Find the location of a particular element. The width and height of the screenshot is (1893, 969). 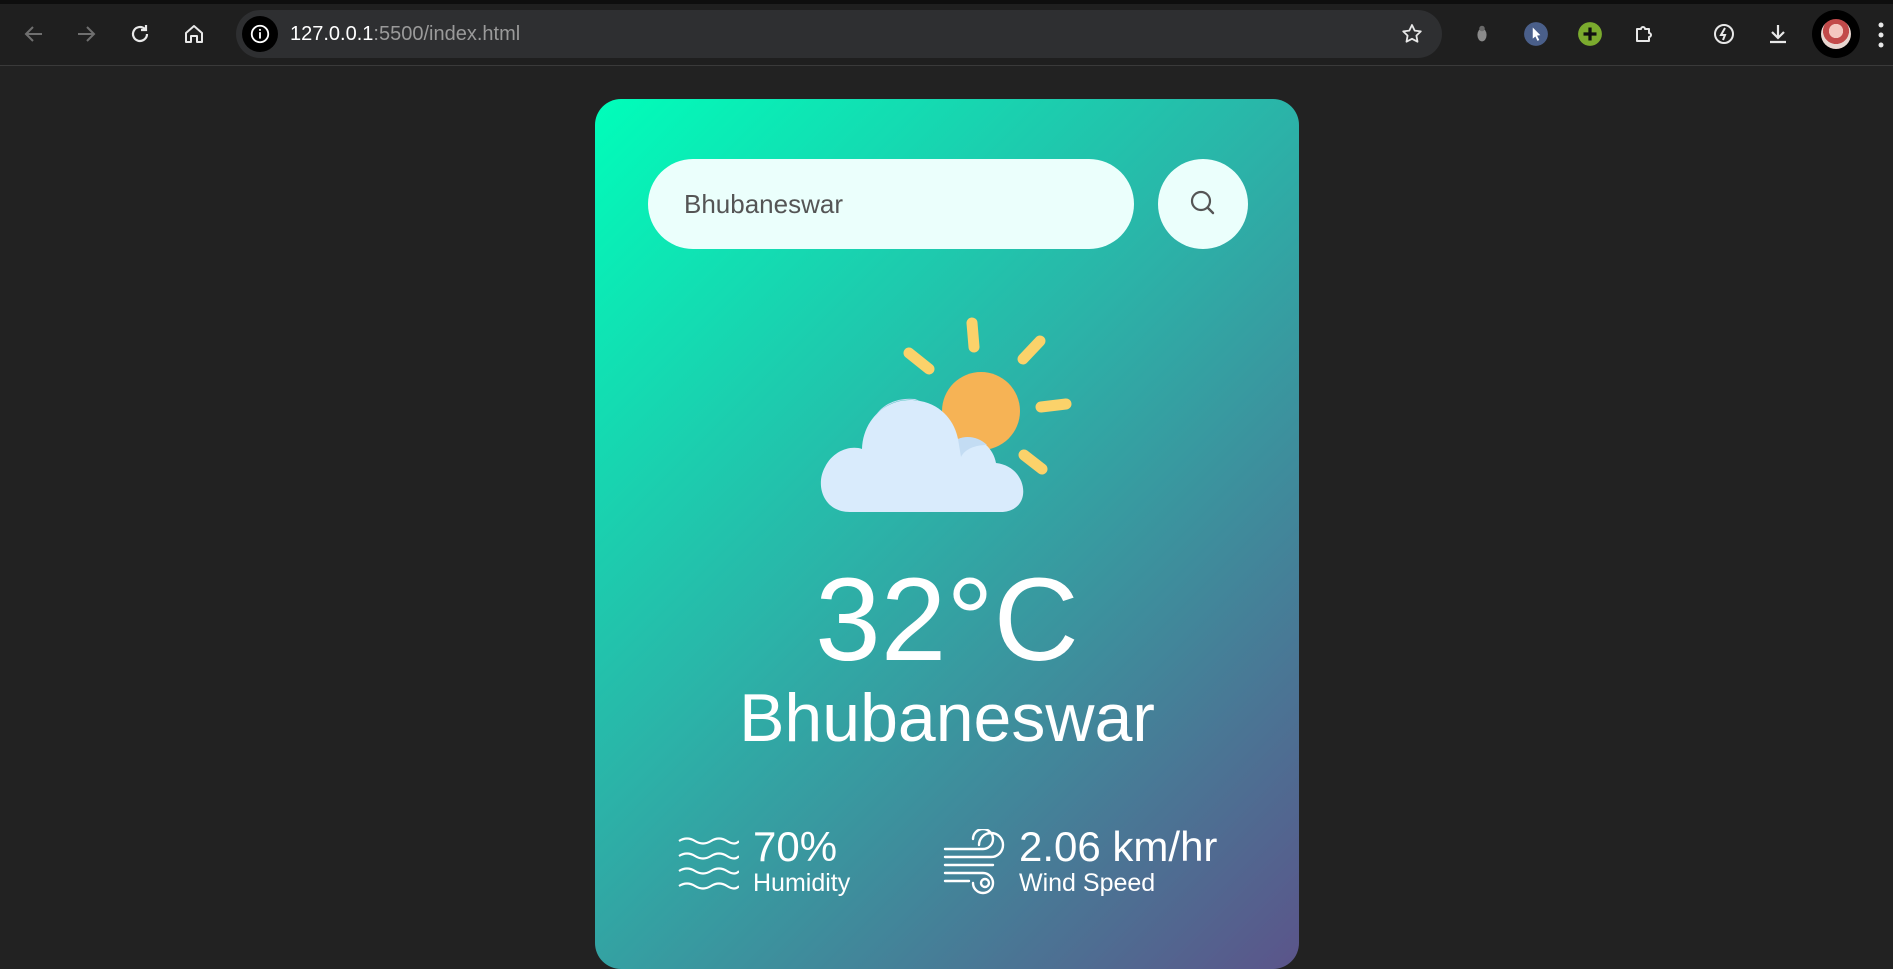

reload-icon is located at coordinates (140, 34).